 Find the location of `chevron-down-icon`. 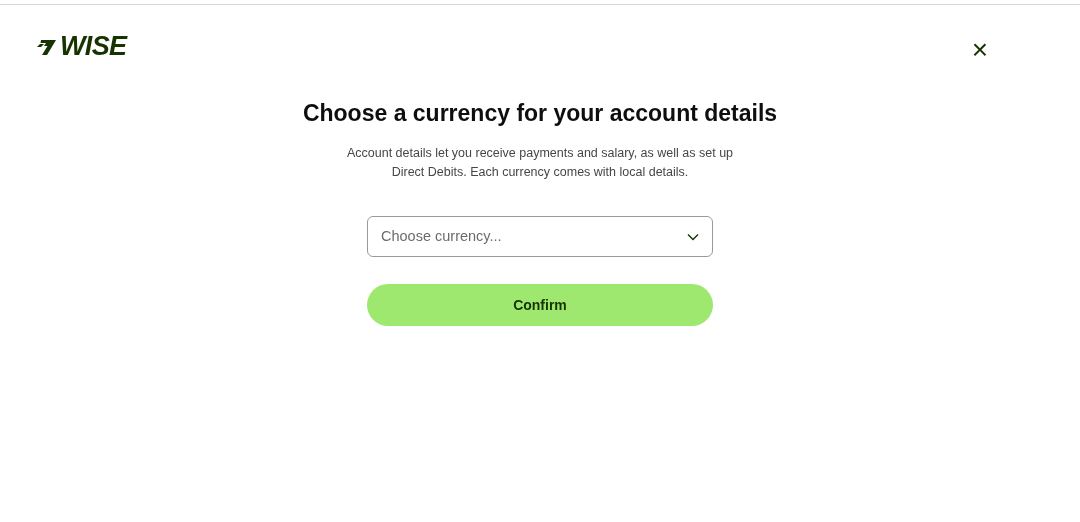

chevron-down-icon is located at coordinates (693, 236).